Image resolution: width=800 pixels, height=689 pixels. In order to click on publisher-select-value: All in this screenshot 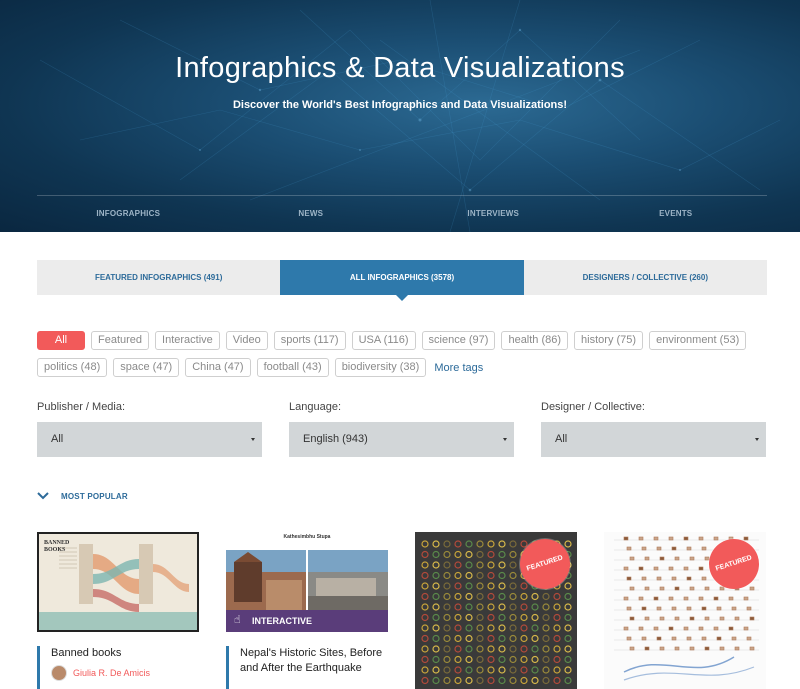, I will do `click(57, 439)`.